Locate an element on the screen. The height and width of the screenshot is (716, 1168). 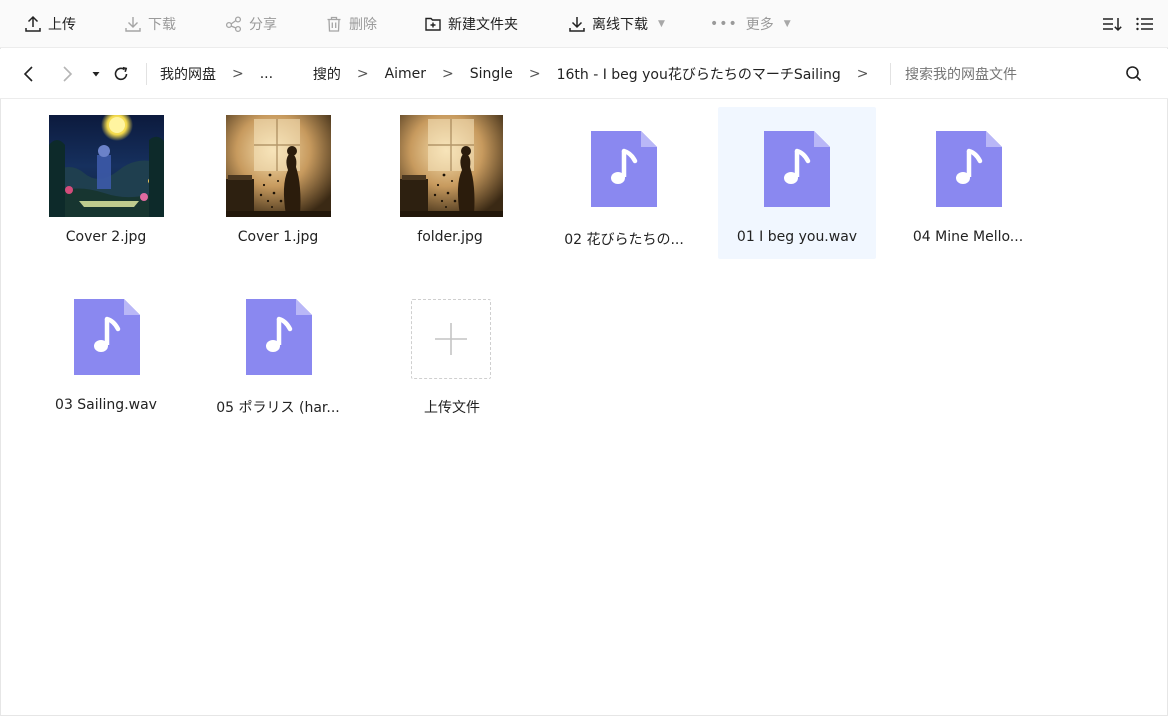
delete-button: 删除 is located at coordinates (351, 24).